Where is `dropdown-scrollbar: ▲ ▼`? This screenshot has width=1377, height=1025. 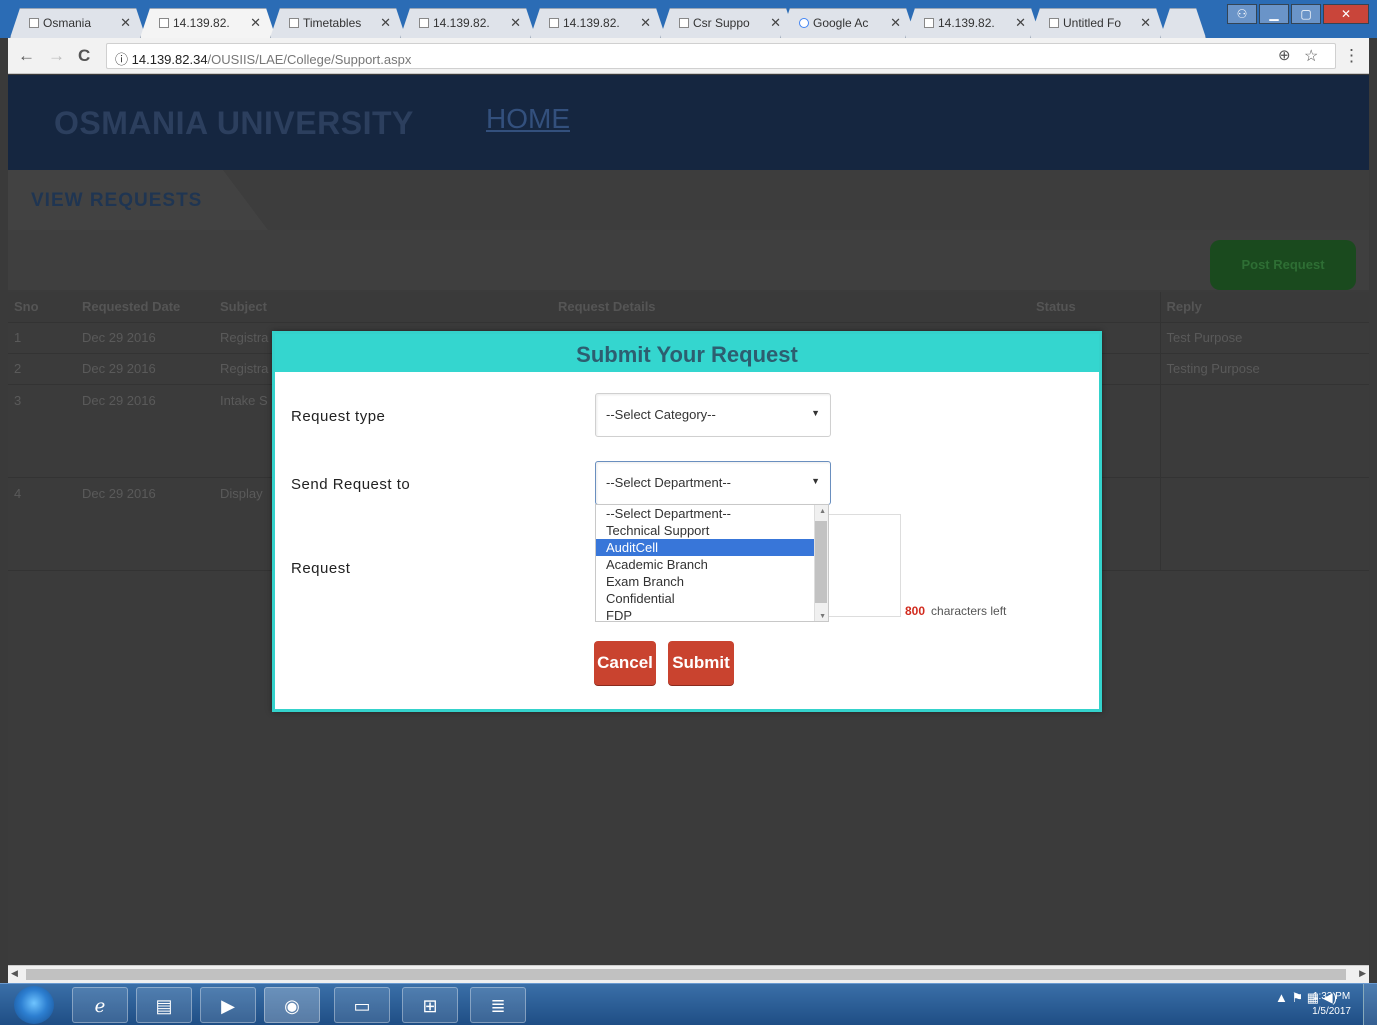 dropdown-scrollbar: ▲ ▼ is located at coordinates (821, 563).